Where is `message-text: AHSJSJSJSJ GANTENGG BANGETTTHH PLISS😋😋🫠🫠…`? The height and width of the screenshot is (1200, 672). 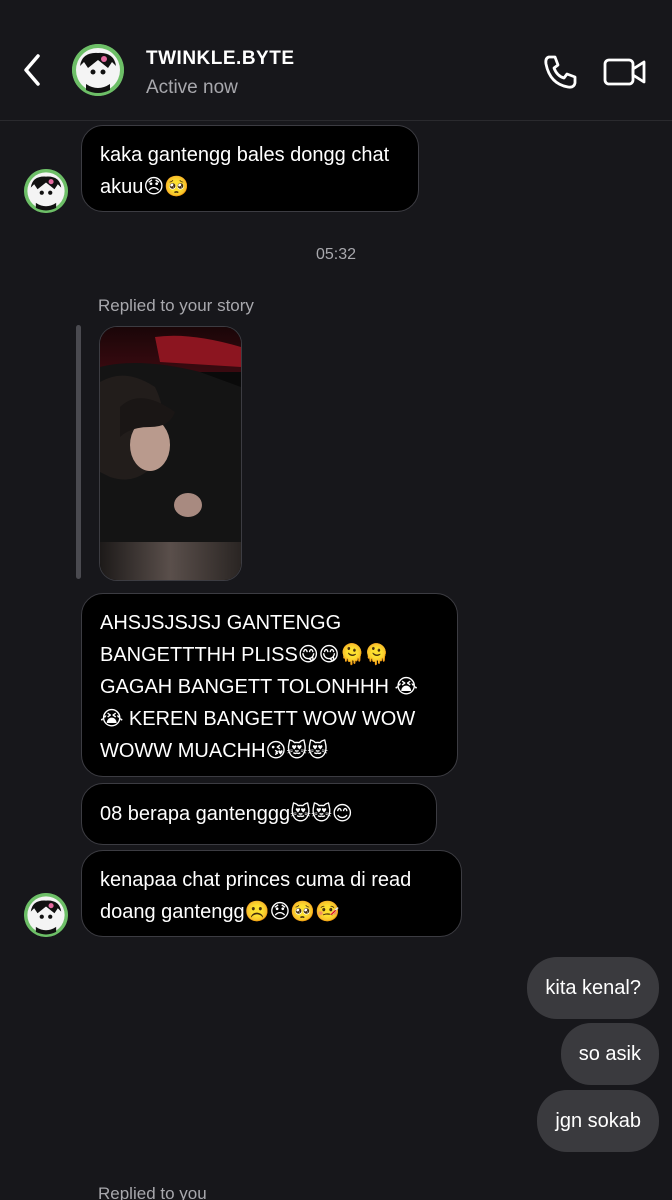 message-text: AHSJSJSJSJ GANTENGG BANGETTTHH PLISS😋😋🫠🫠… is located at coordinates (259, 687).